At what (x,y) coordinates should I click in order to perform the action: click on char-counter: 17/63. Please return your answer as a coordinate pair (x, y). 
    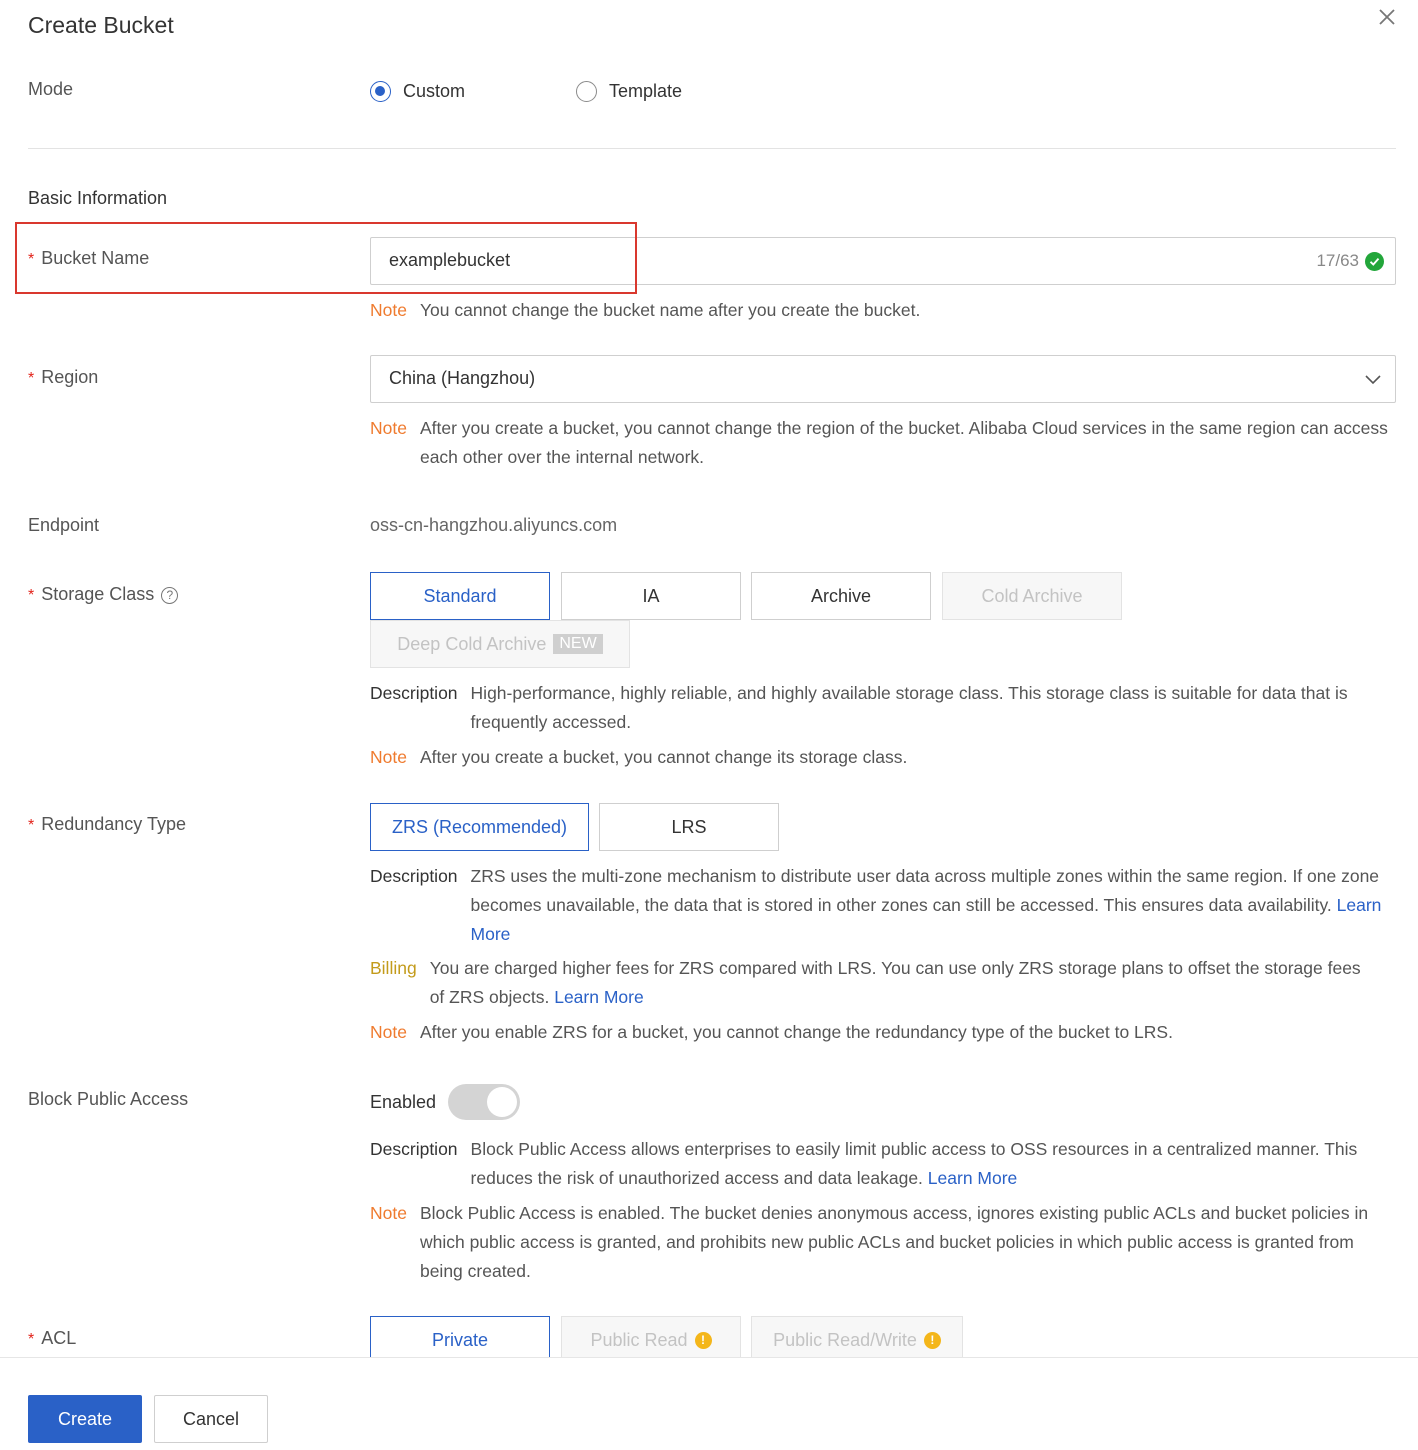
    Looking at the image, I should click on (1337, 260).